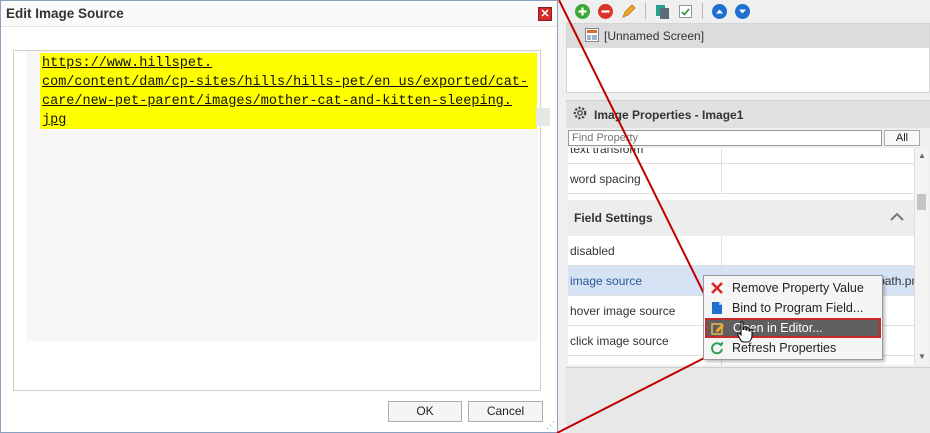 This screenshot has width=930, height=433. I want to click on scrollbar-thumb, so click(921, 202).